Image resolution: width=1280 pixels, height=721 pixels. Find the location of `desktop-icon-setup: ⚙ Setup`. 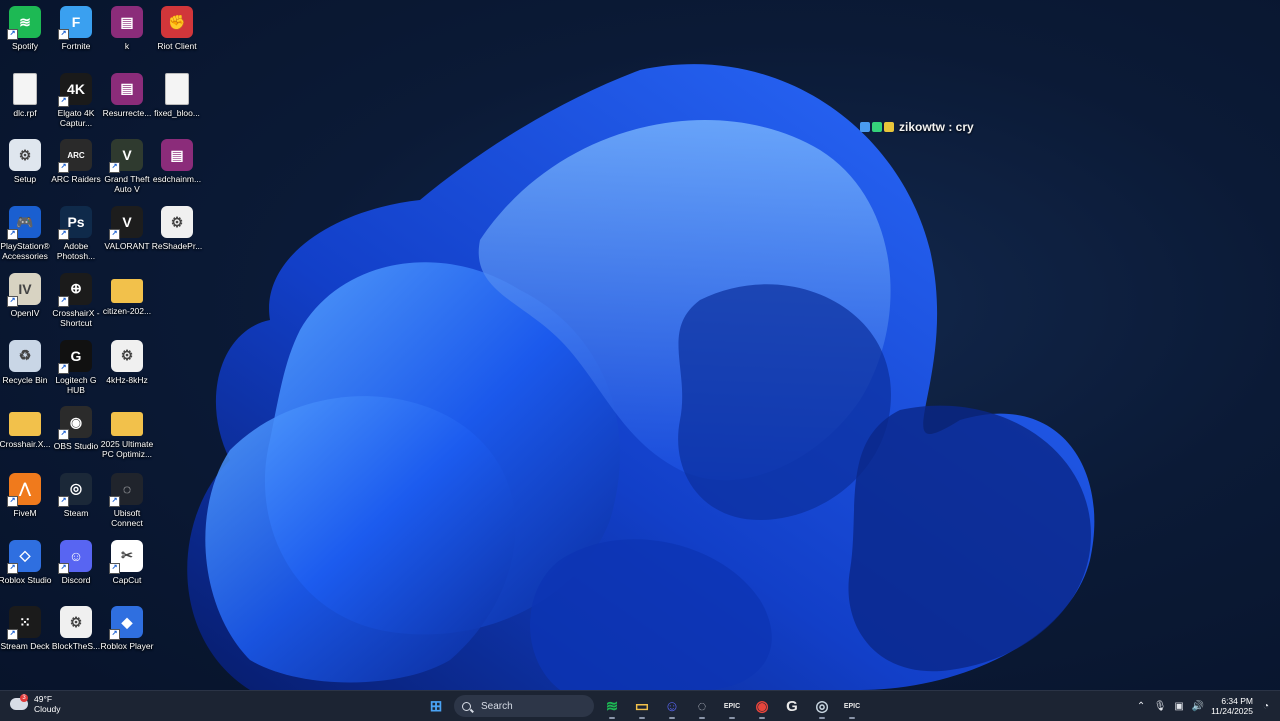

desktop-icon-setup: ⚙ Setup is located at coordinates (25, 167).